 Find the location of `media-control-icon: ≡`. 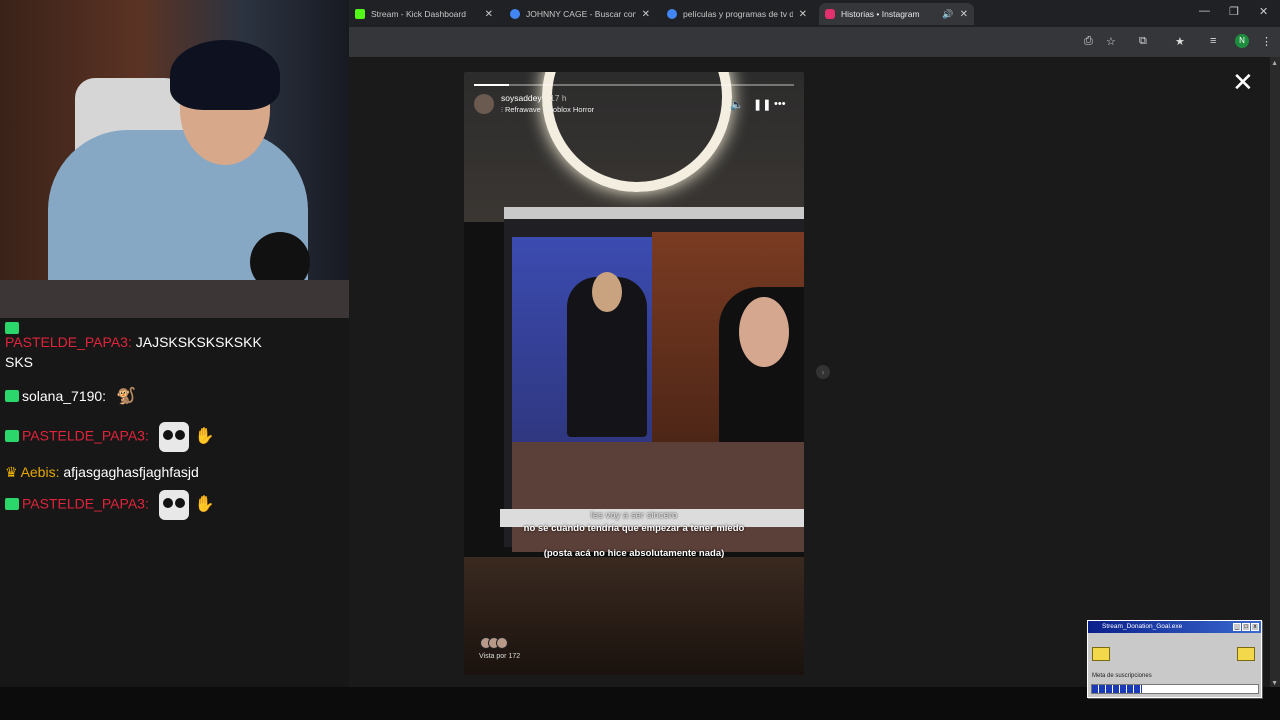

media-control-icon: ≡ is located at coordinates (1213, 41).